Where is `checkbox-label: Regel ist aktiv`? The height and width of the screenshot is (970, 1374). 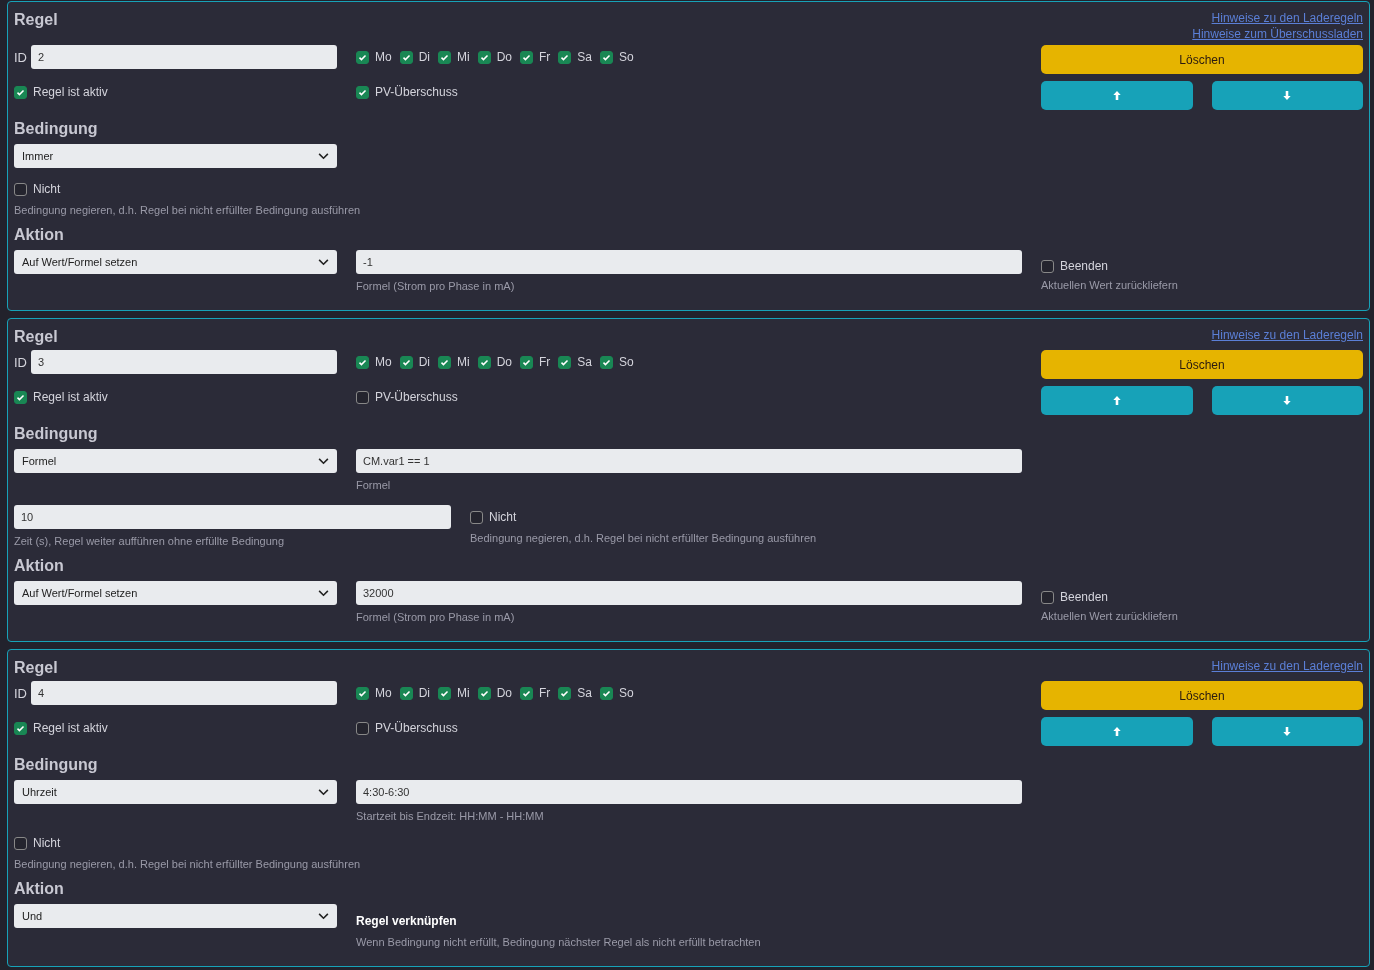 checkbox-label: Regel ist aktiv is located at coordinates (70, 92).